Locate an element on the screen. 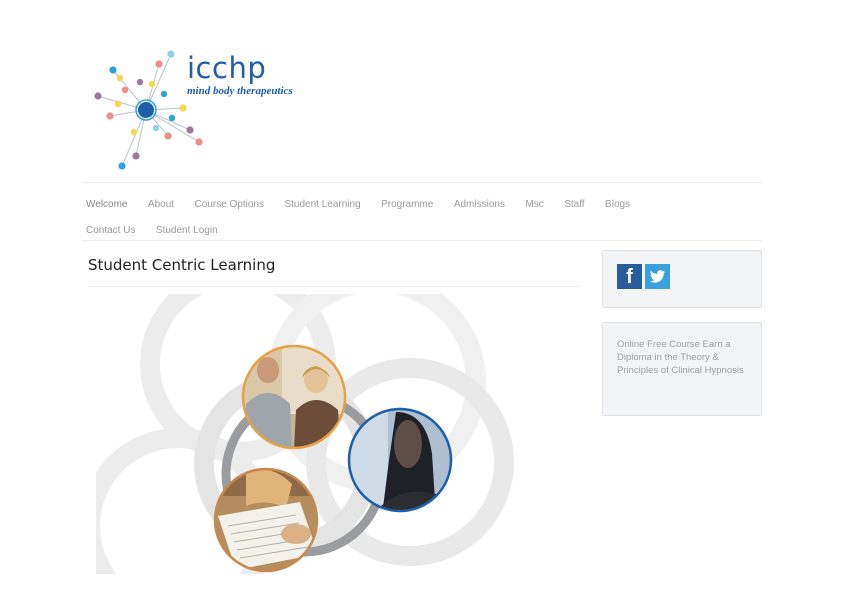 This screenshot has height=595, width=842. twitter-bird-icon is located at coordinates (657, 276).